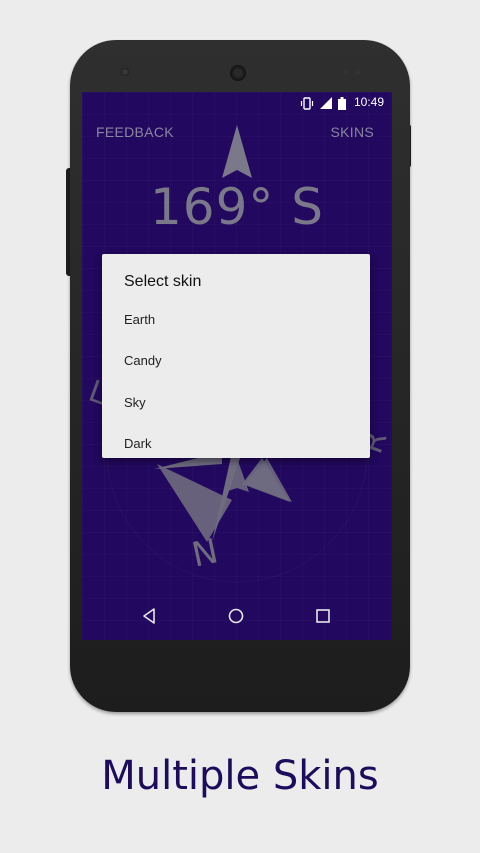  Describe the element at coordinates (236, 321) in the screenshot. I see `skin-option-earth: Earth` at that location.